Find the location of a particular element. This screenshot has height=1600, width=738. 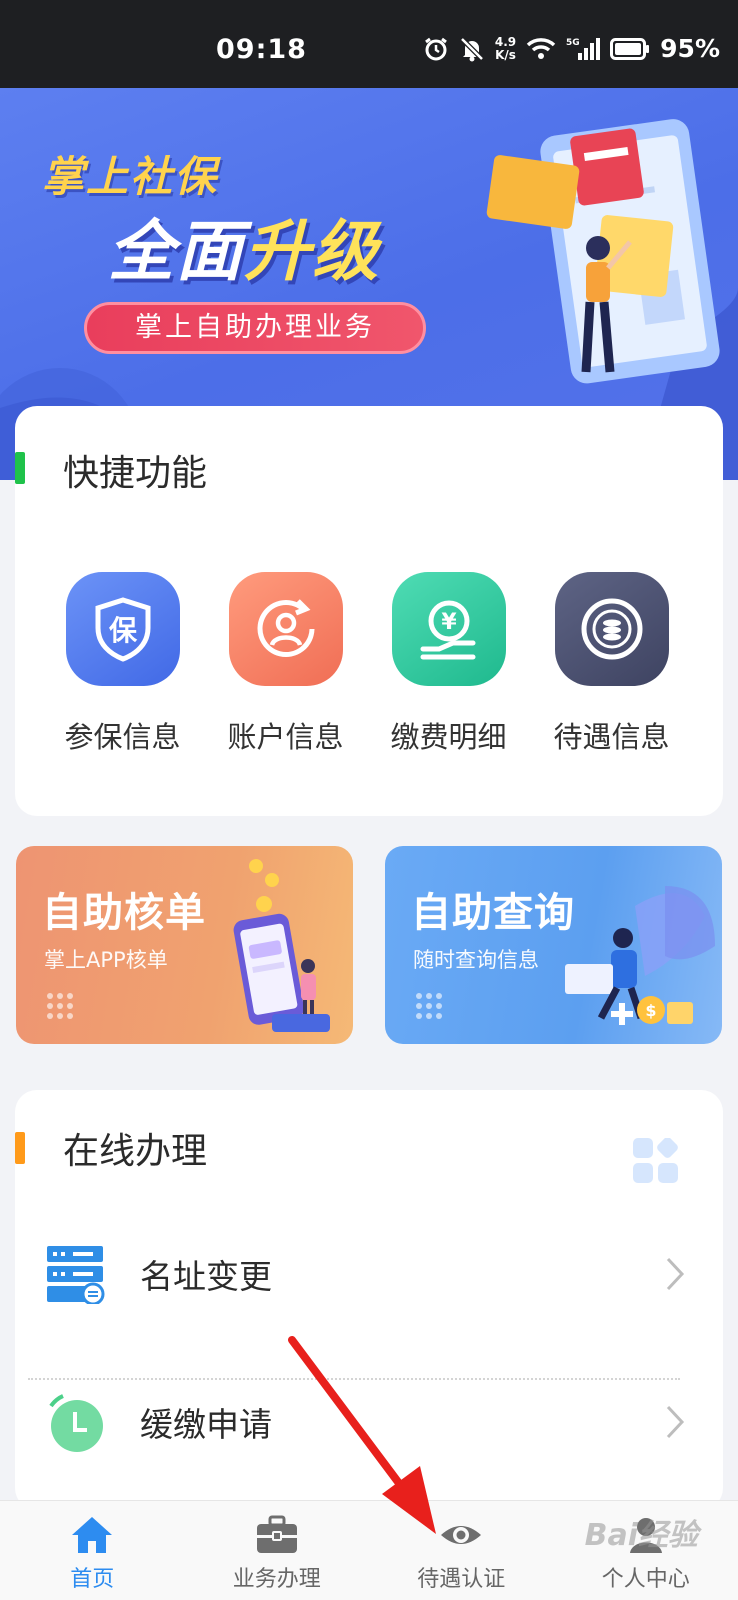

watermark-logo: Bai经验 is located at coordinates (641, 1535).